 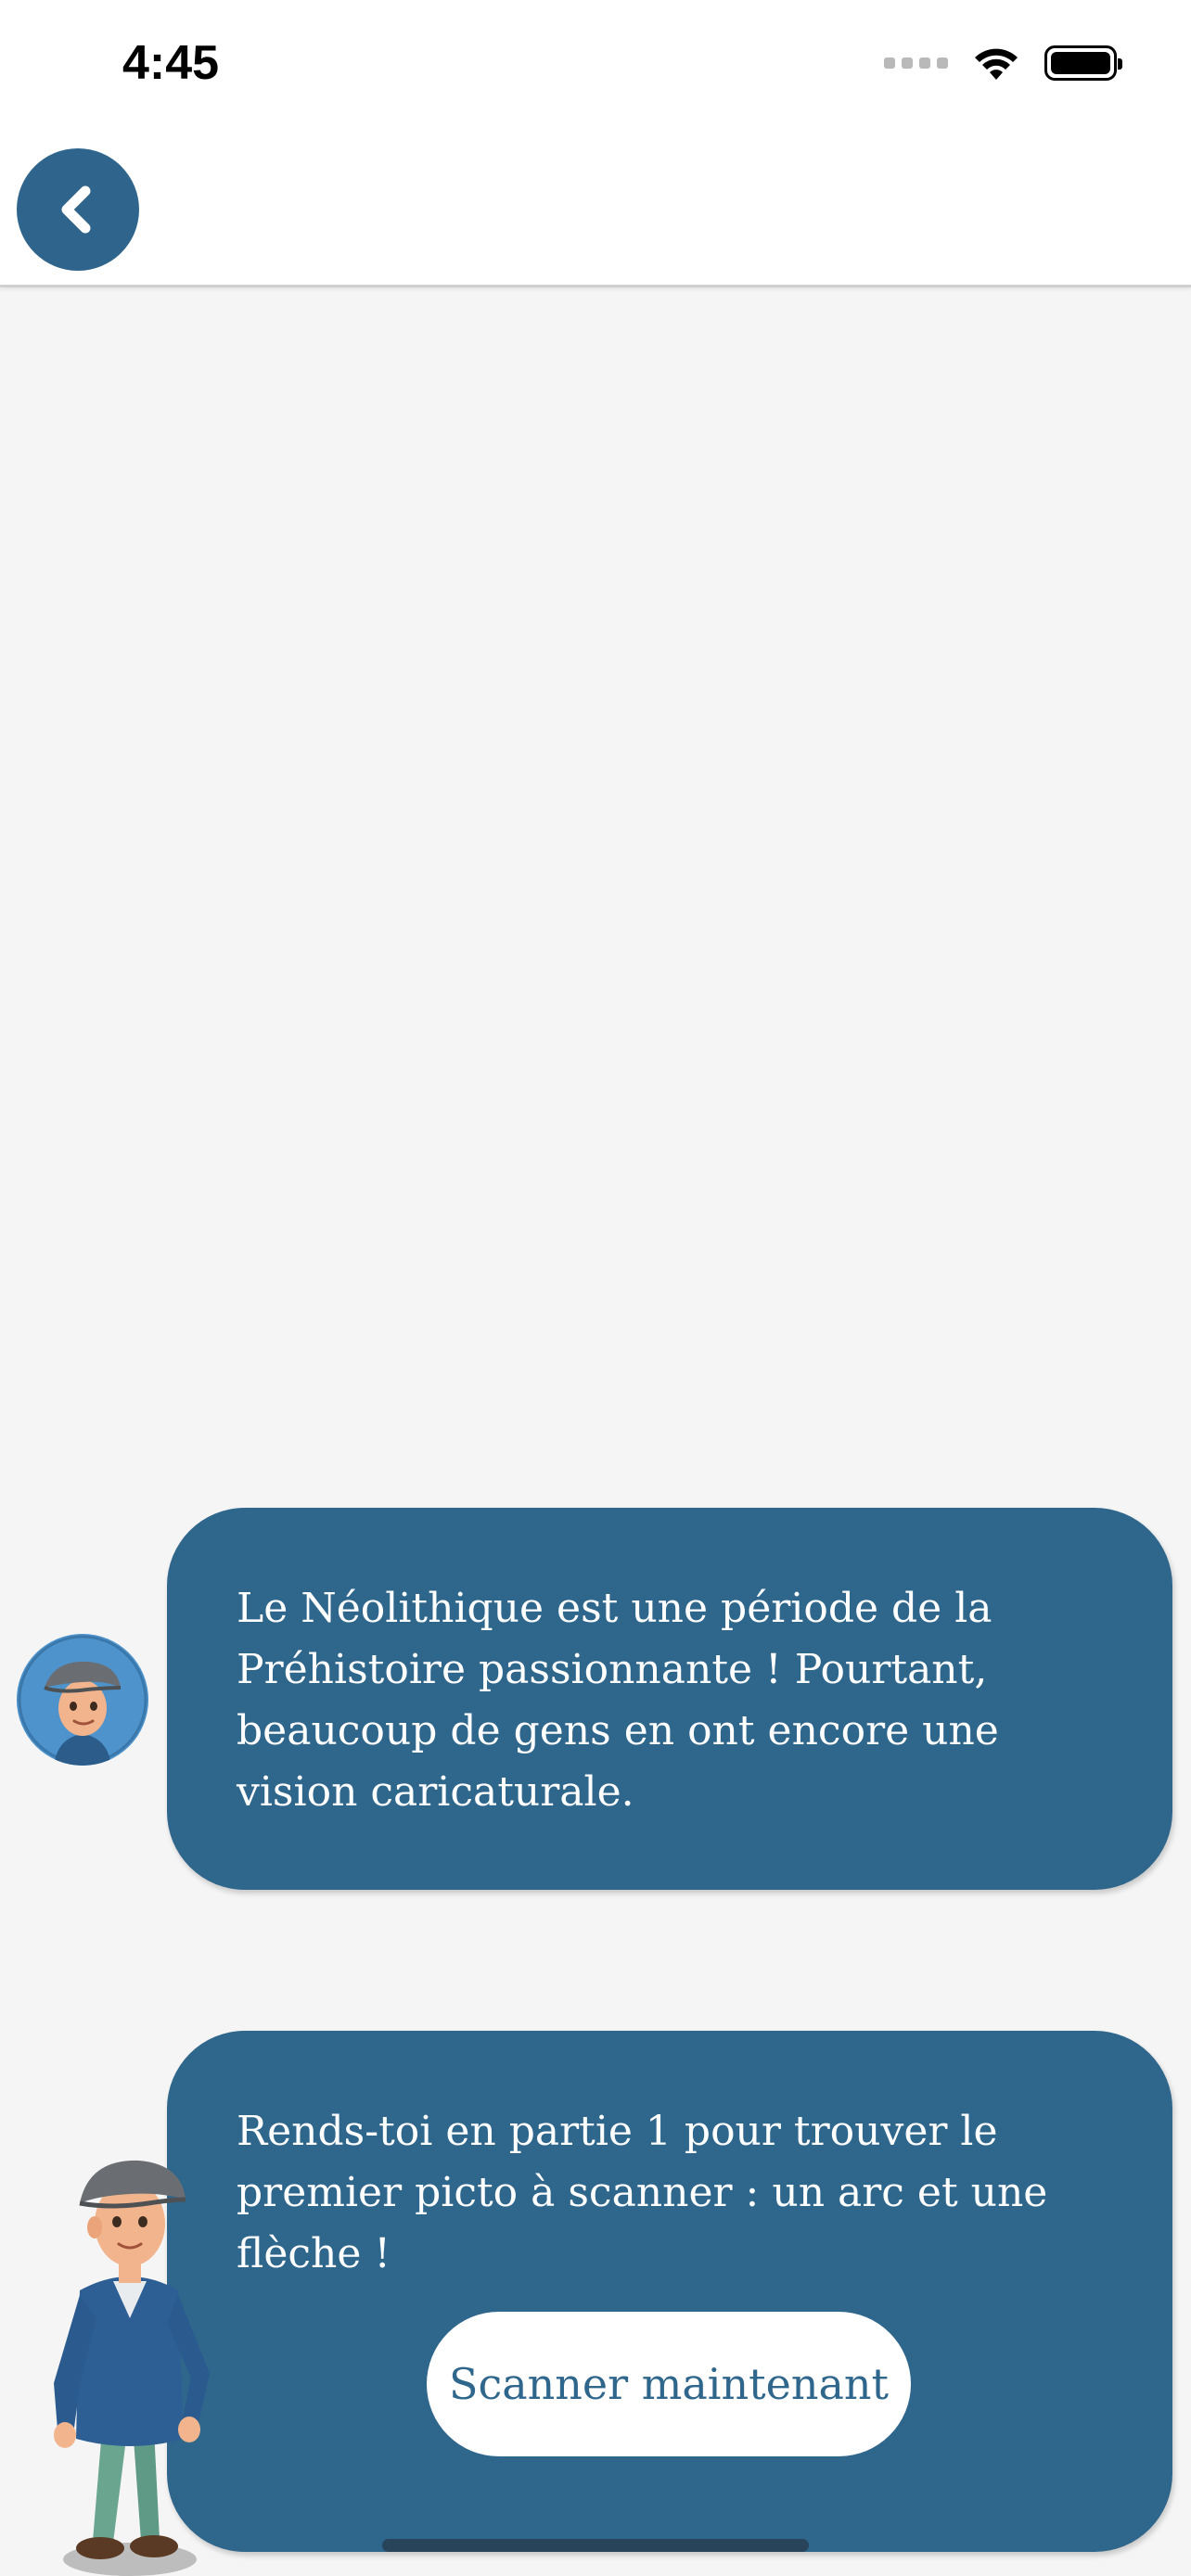 I want to click on status-icons, so click(x=1003, y=64).